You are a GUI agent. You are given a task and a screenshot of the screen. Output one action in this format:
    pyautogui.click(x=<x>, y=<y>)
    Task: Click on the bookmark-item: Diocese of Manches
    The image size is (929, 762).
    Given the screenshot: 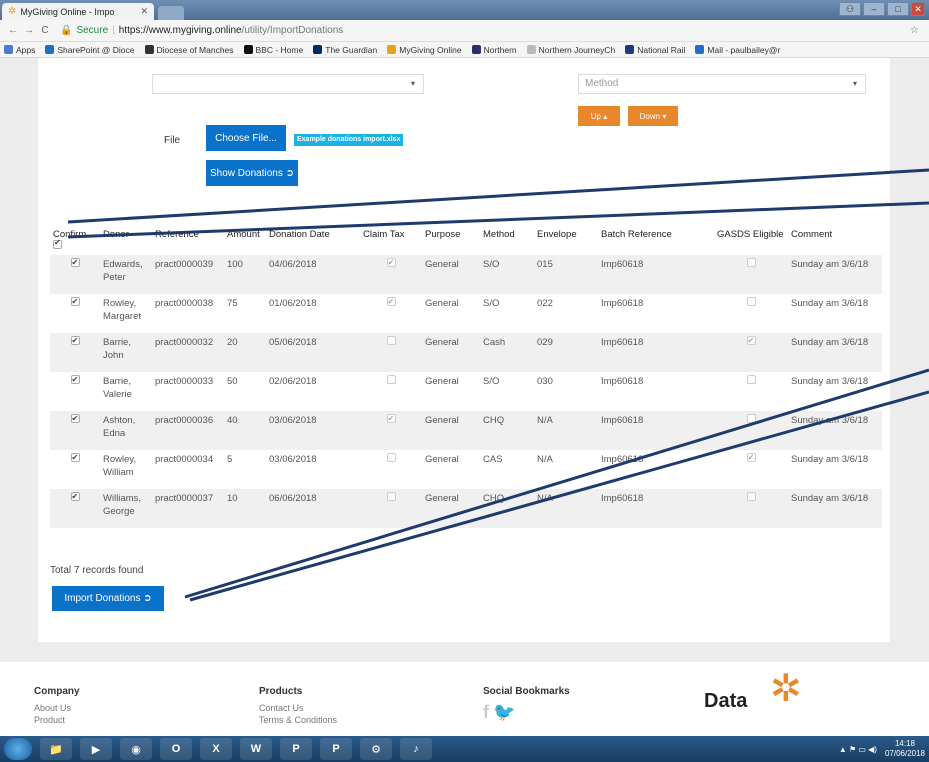 What is the action you would take?
    pyautogui.click(x=189, y=50)
    